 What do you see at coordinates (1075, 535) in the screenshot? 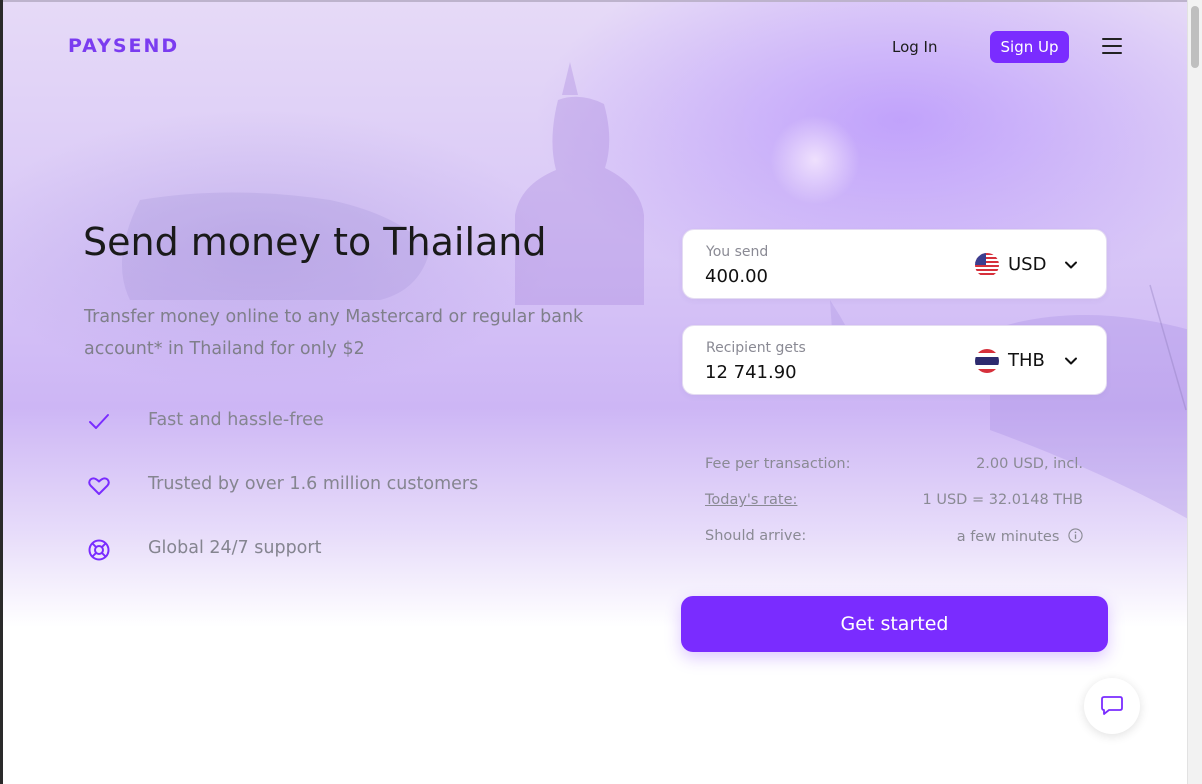
I see `info-icon` at bounding box center [1075, 535].